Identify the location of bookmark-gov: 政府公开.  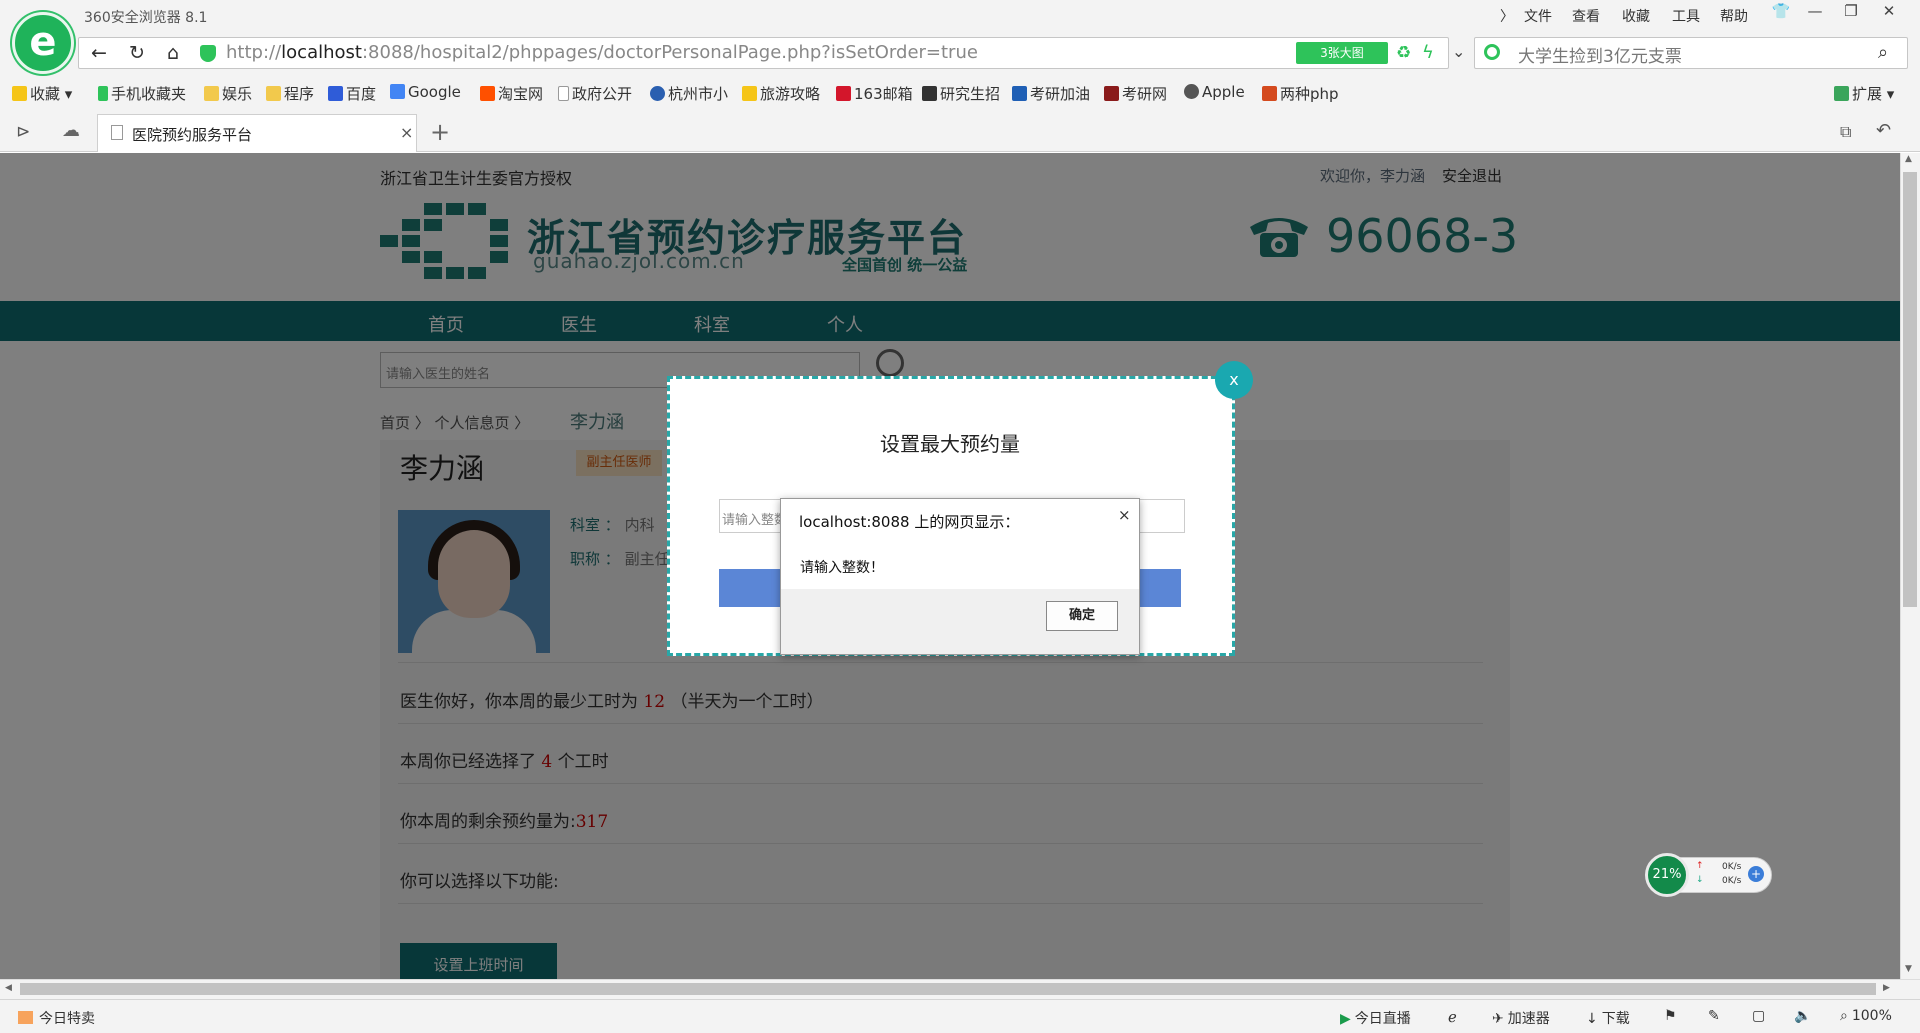
(595, 93).